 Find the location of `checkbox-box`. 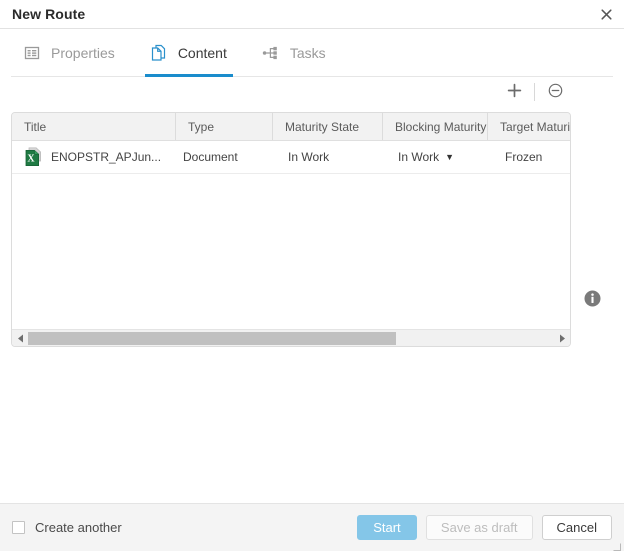

checkbox-box is located at coordinates (18, 527).